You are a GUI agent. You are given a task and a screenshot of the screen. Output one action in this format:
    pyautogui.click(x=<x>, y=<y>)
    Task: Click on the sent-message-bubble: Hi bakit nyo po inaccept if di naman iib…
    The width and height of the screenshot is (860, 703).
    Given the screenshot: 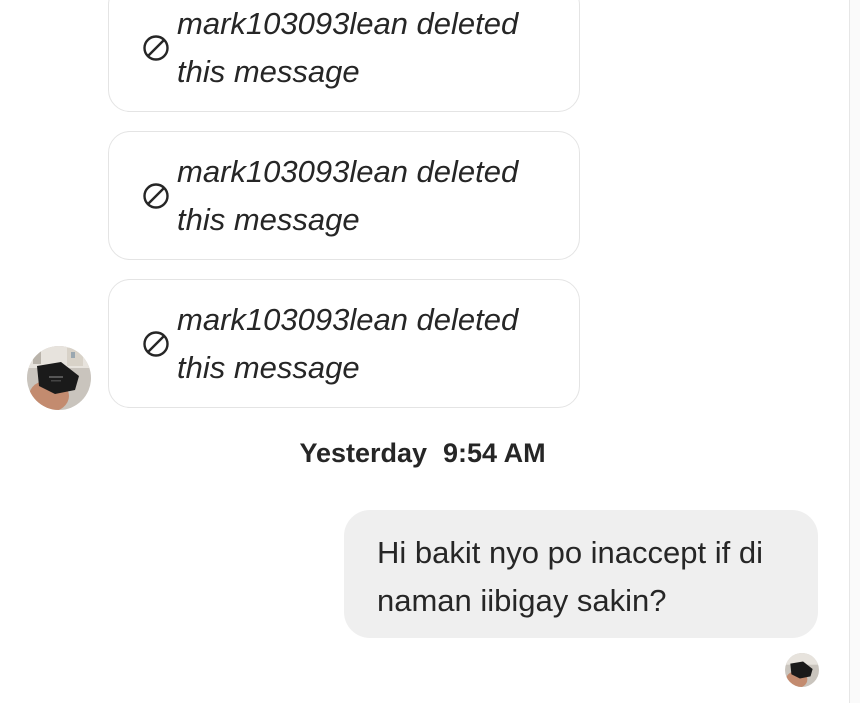 What is the action you would take?
    pyautogui.click(x=581, y=574)
    